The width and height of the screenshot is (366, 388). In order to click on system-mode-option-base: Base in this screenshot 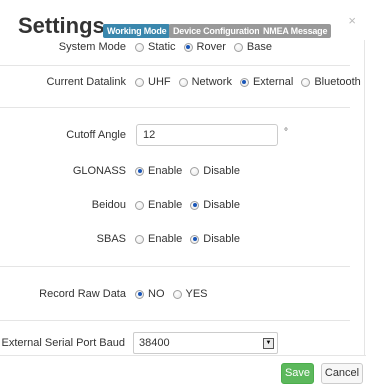, I will do `click(252, 47)`.